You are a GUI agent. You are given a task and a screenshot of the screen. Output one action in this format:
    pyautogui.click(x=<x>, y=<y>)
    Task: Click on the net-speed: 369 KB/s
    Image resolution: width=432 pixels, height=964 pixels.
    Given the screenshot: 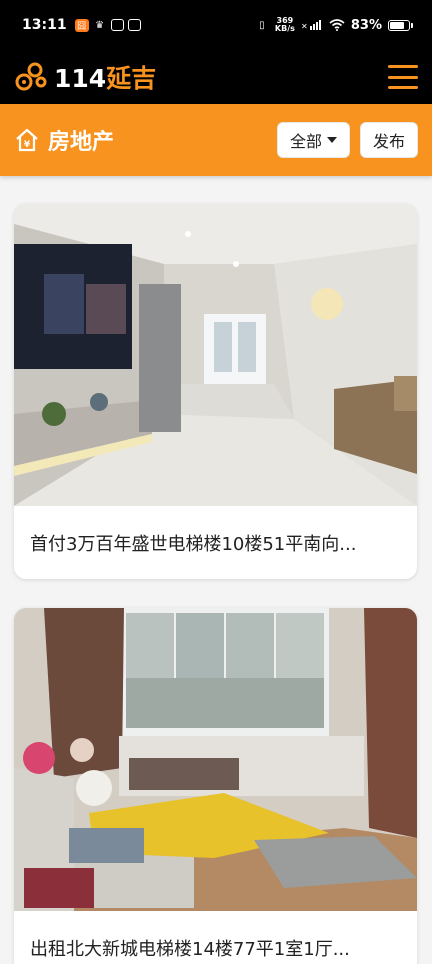 What is the action you would take?
    pyautogui.click(x=285, y=25)
    